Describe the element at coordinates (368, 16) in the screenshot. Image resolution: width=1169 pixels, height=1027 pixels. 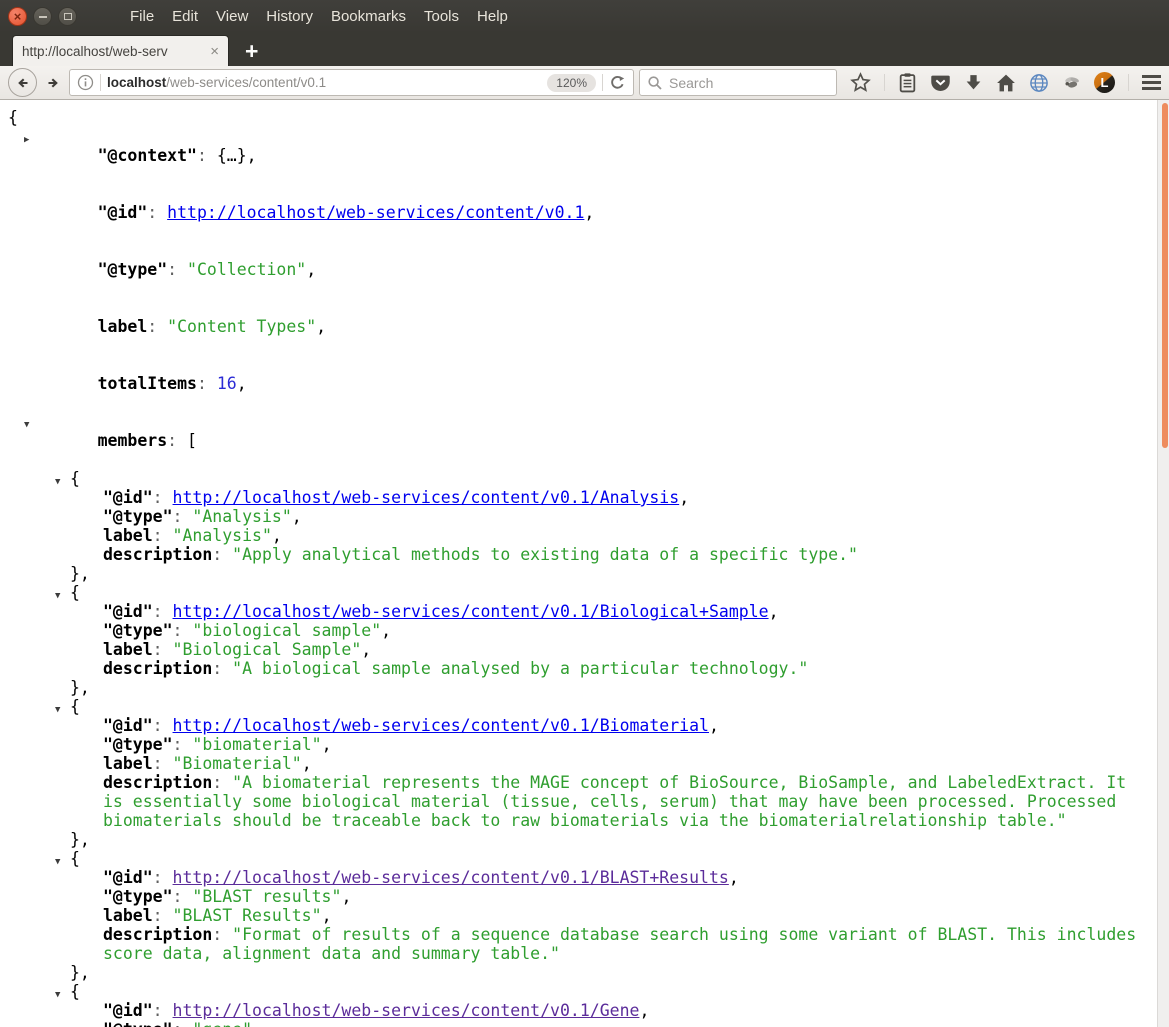
I see `menu-bookmarks: Bookmarks` at that location.